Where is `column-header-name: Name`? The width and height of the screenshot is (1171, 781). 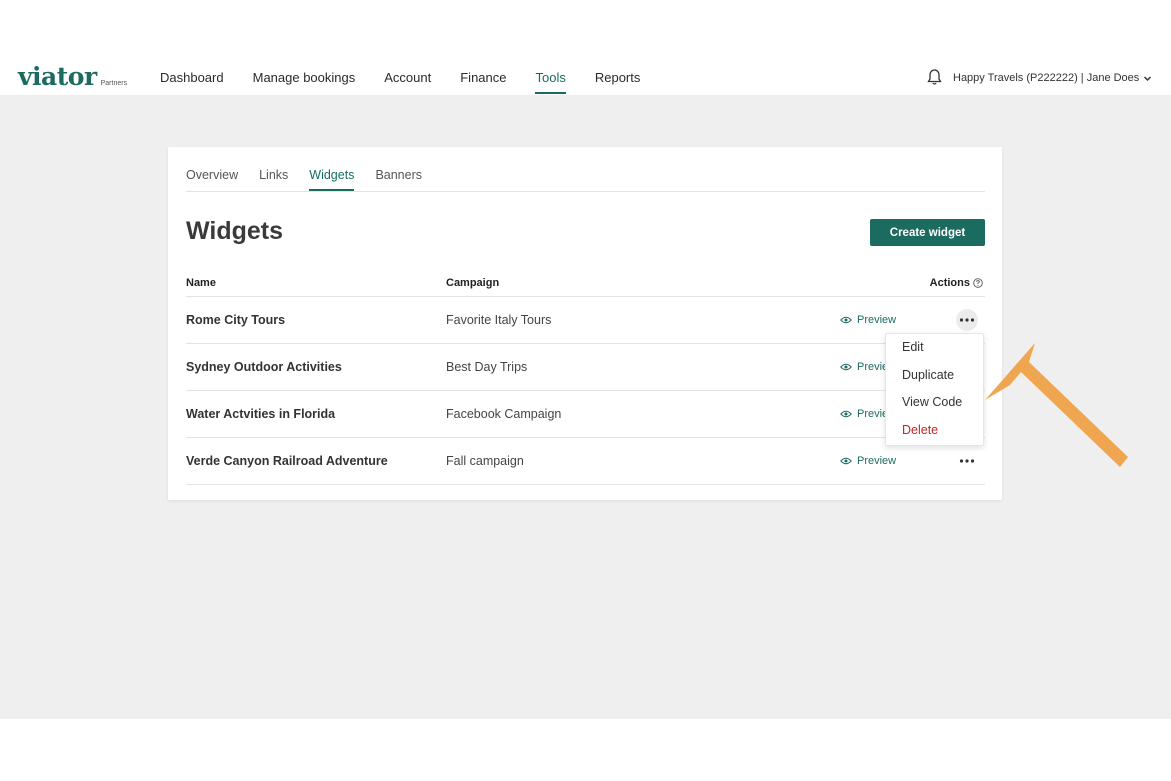
column-header-name: Name is located at coordinates (201, 283).